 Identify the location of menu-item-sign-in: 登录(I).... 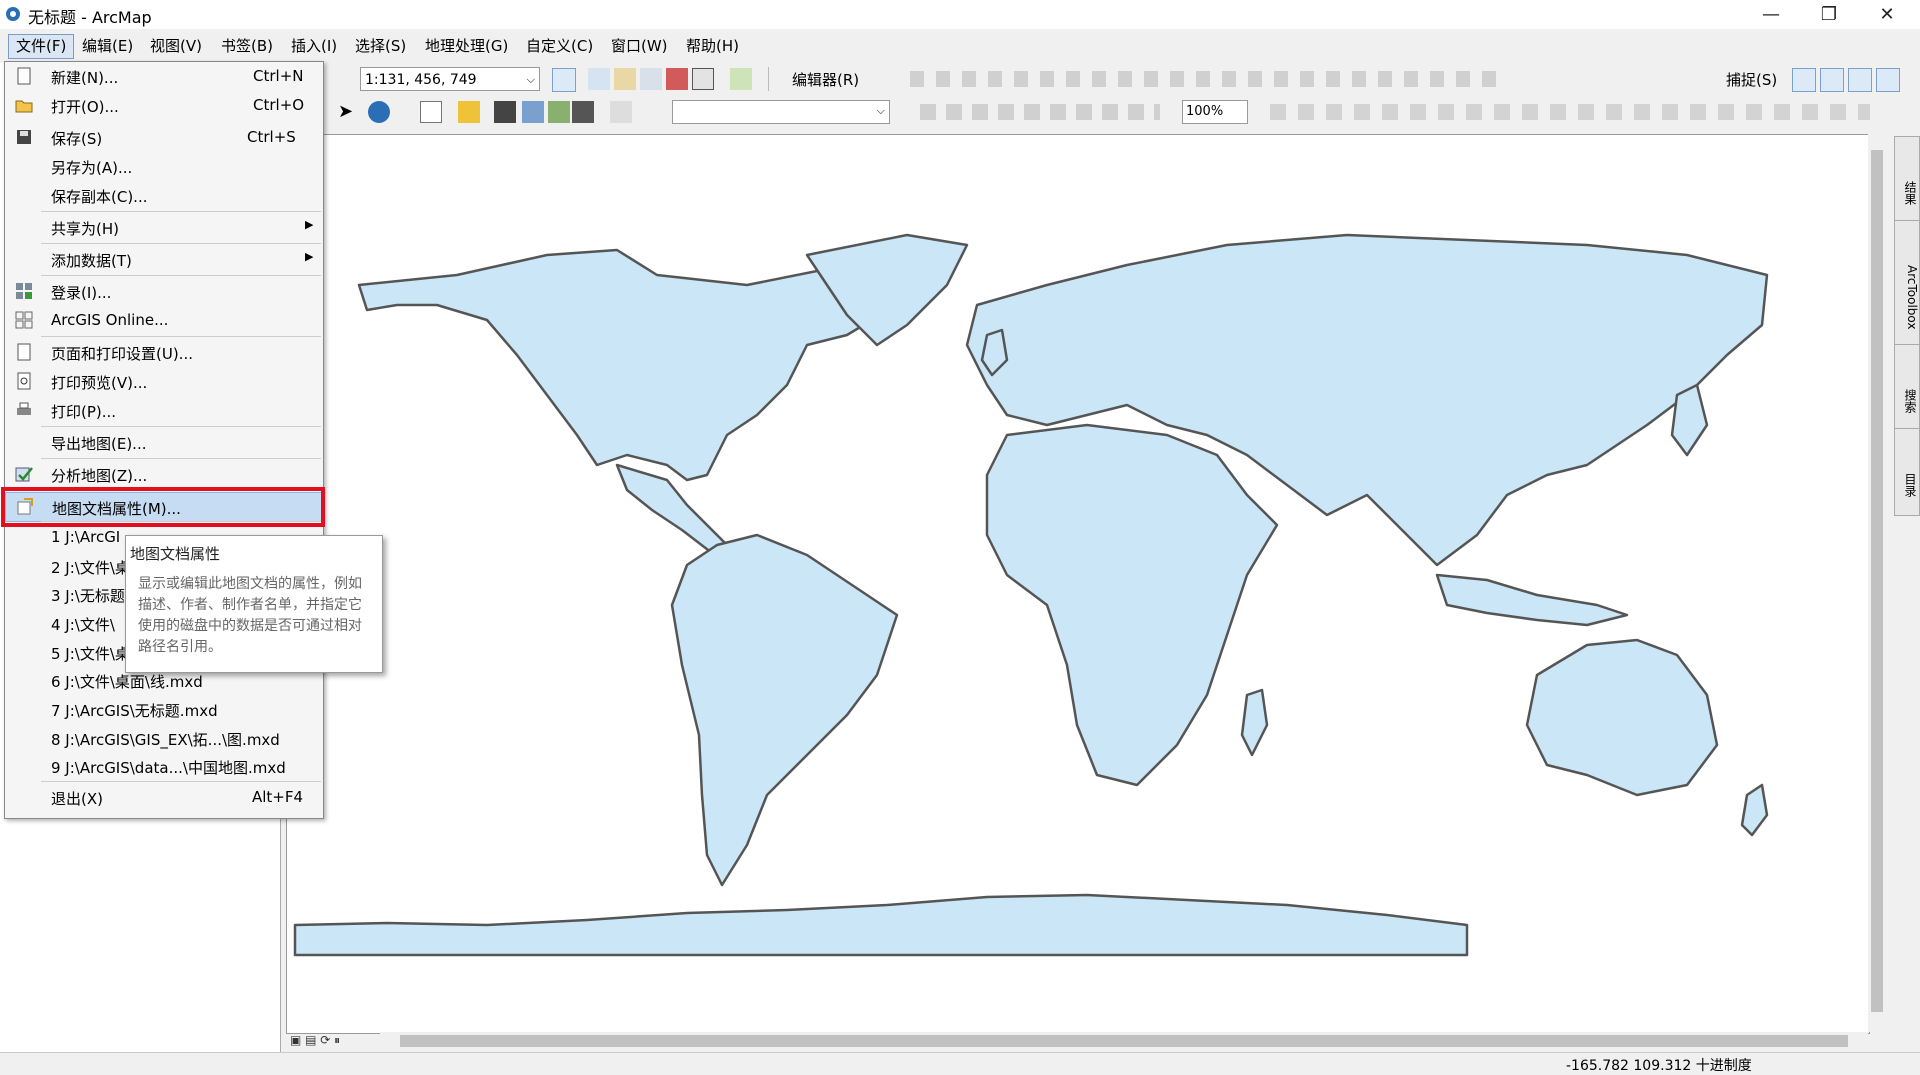
(164, 291).